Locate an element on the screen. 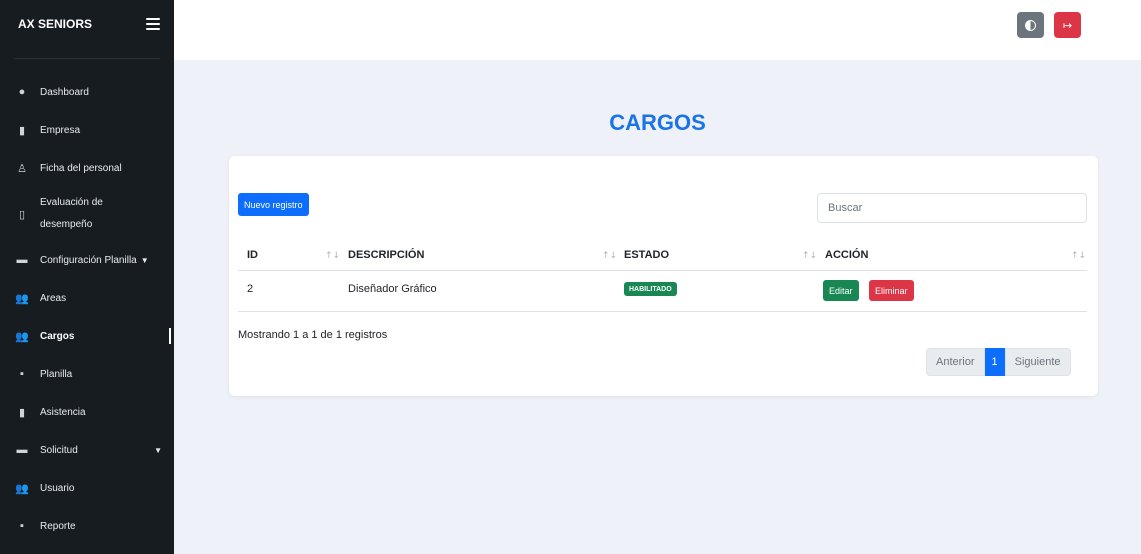 Image resolution: width=1141 pixels, height=554 pixels. theme-toggle-button is located at coordinates (1030, 25).